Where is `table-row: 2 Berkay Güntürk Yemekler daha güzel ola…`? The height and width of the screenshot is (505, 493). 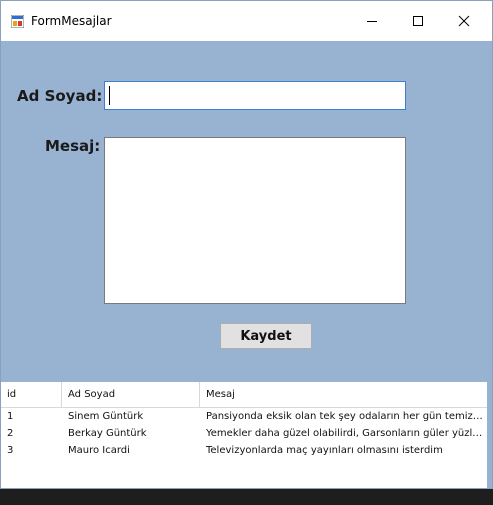
table-row: 2 Berkay Güntürk Yemekler daha güzel ola… is located at coordinates (244, 433).